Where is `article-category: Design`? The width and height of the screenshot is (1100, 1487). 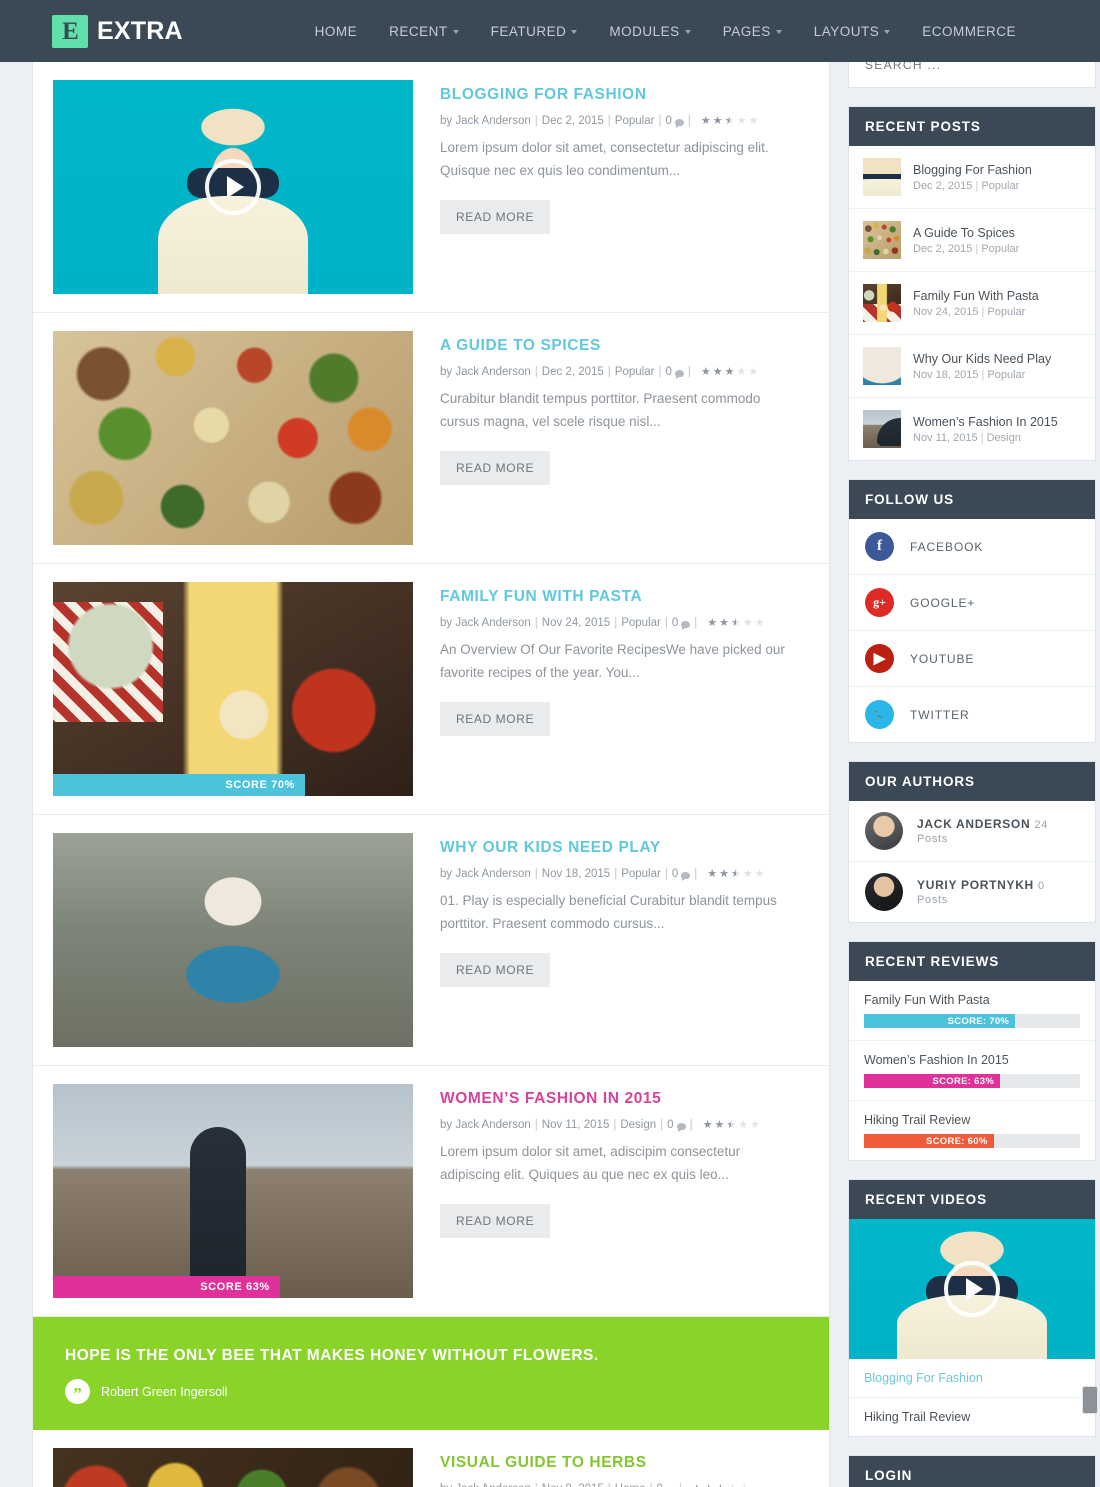 article-category: Design is located at coordinates (638, 1125).